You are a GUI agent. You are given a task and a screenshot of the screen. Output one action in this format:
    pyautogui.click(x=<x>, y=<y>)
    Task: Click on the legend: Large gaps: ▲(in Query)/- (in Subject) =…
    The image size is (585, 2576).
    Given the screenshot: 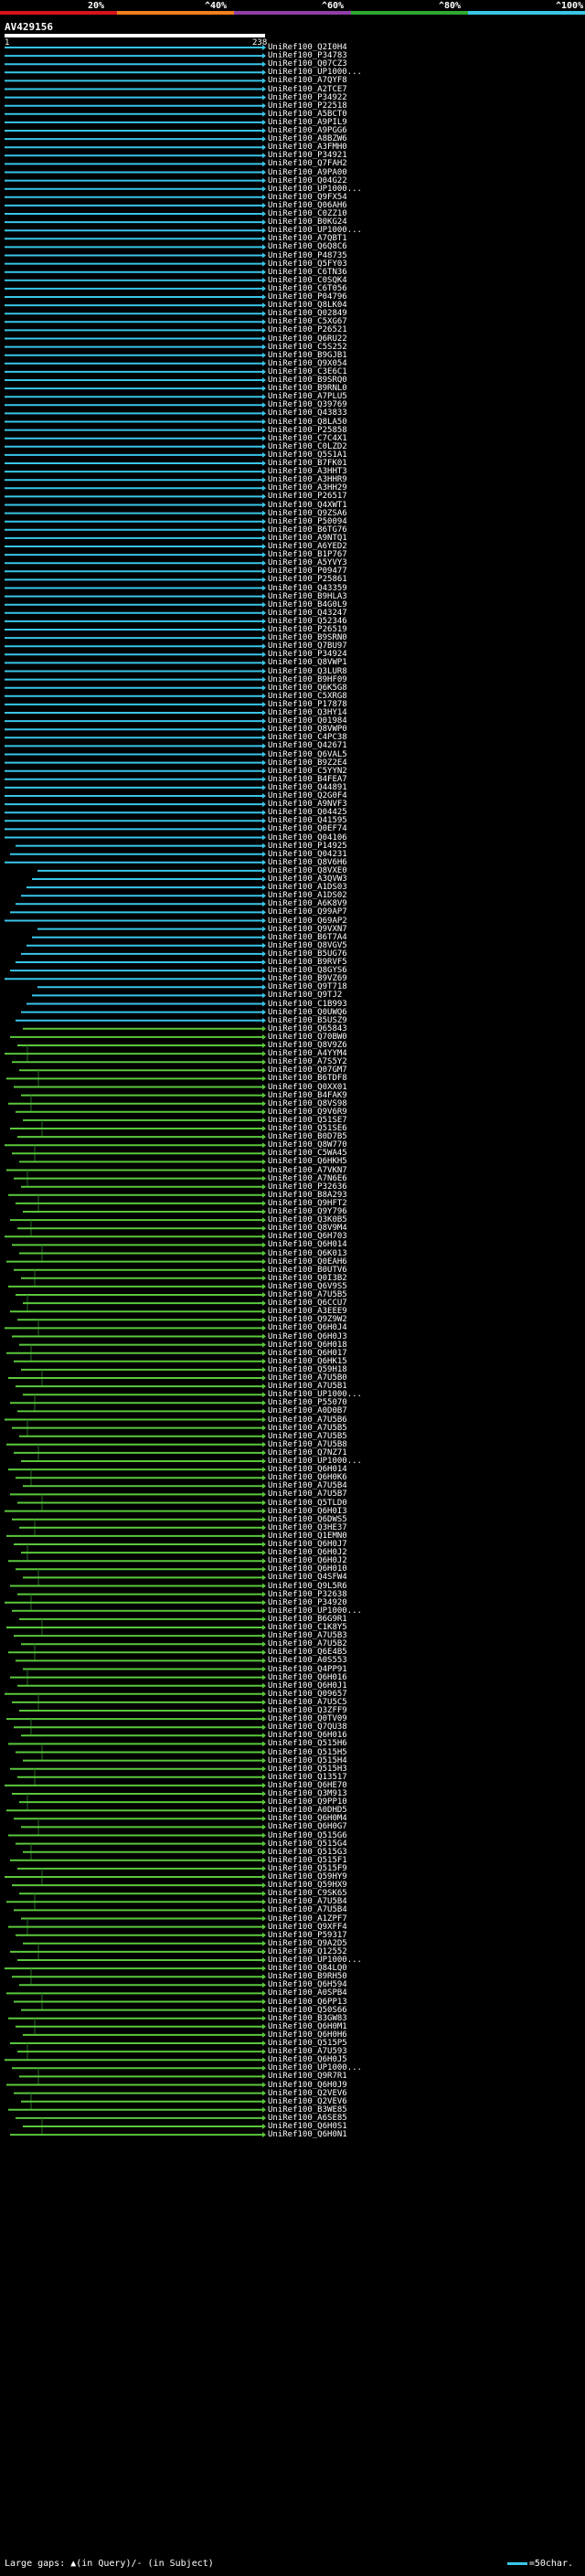 What is the action you would take?
    pyautogui.click(x=293, y=2564)
    